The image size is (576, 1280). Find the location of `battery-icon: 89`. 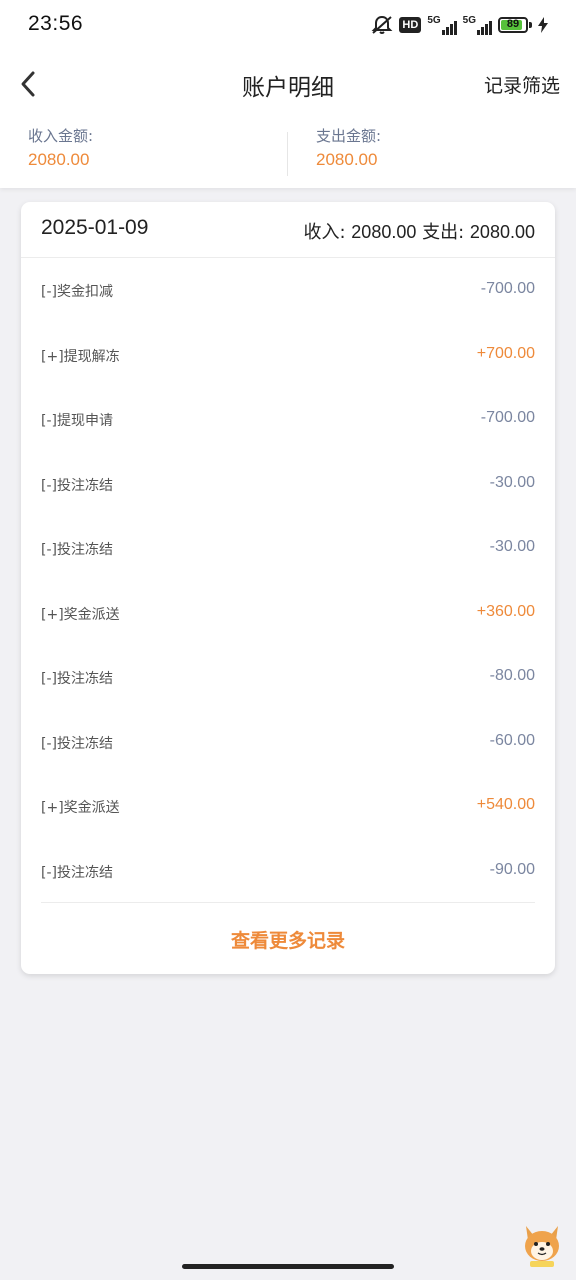

battery-icon: 89 is located at coordinates (513, 25).